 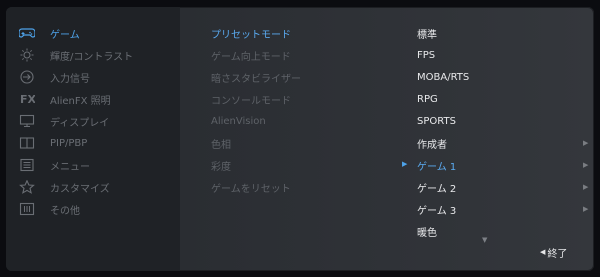 What do you see at coordinates (92, 57) in the screenshot?
I see `main-menu-label: 輝度/コントラスト` at bounding box center [92, 57].